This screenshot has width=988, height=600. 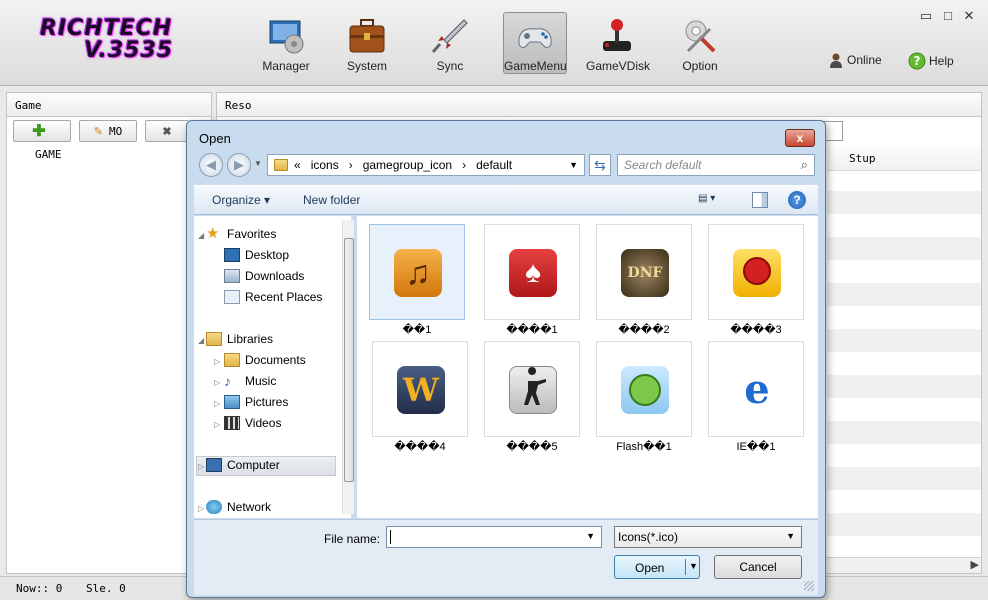 I want to click on file-tile: W, so click(x=420, y=389).